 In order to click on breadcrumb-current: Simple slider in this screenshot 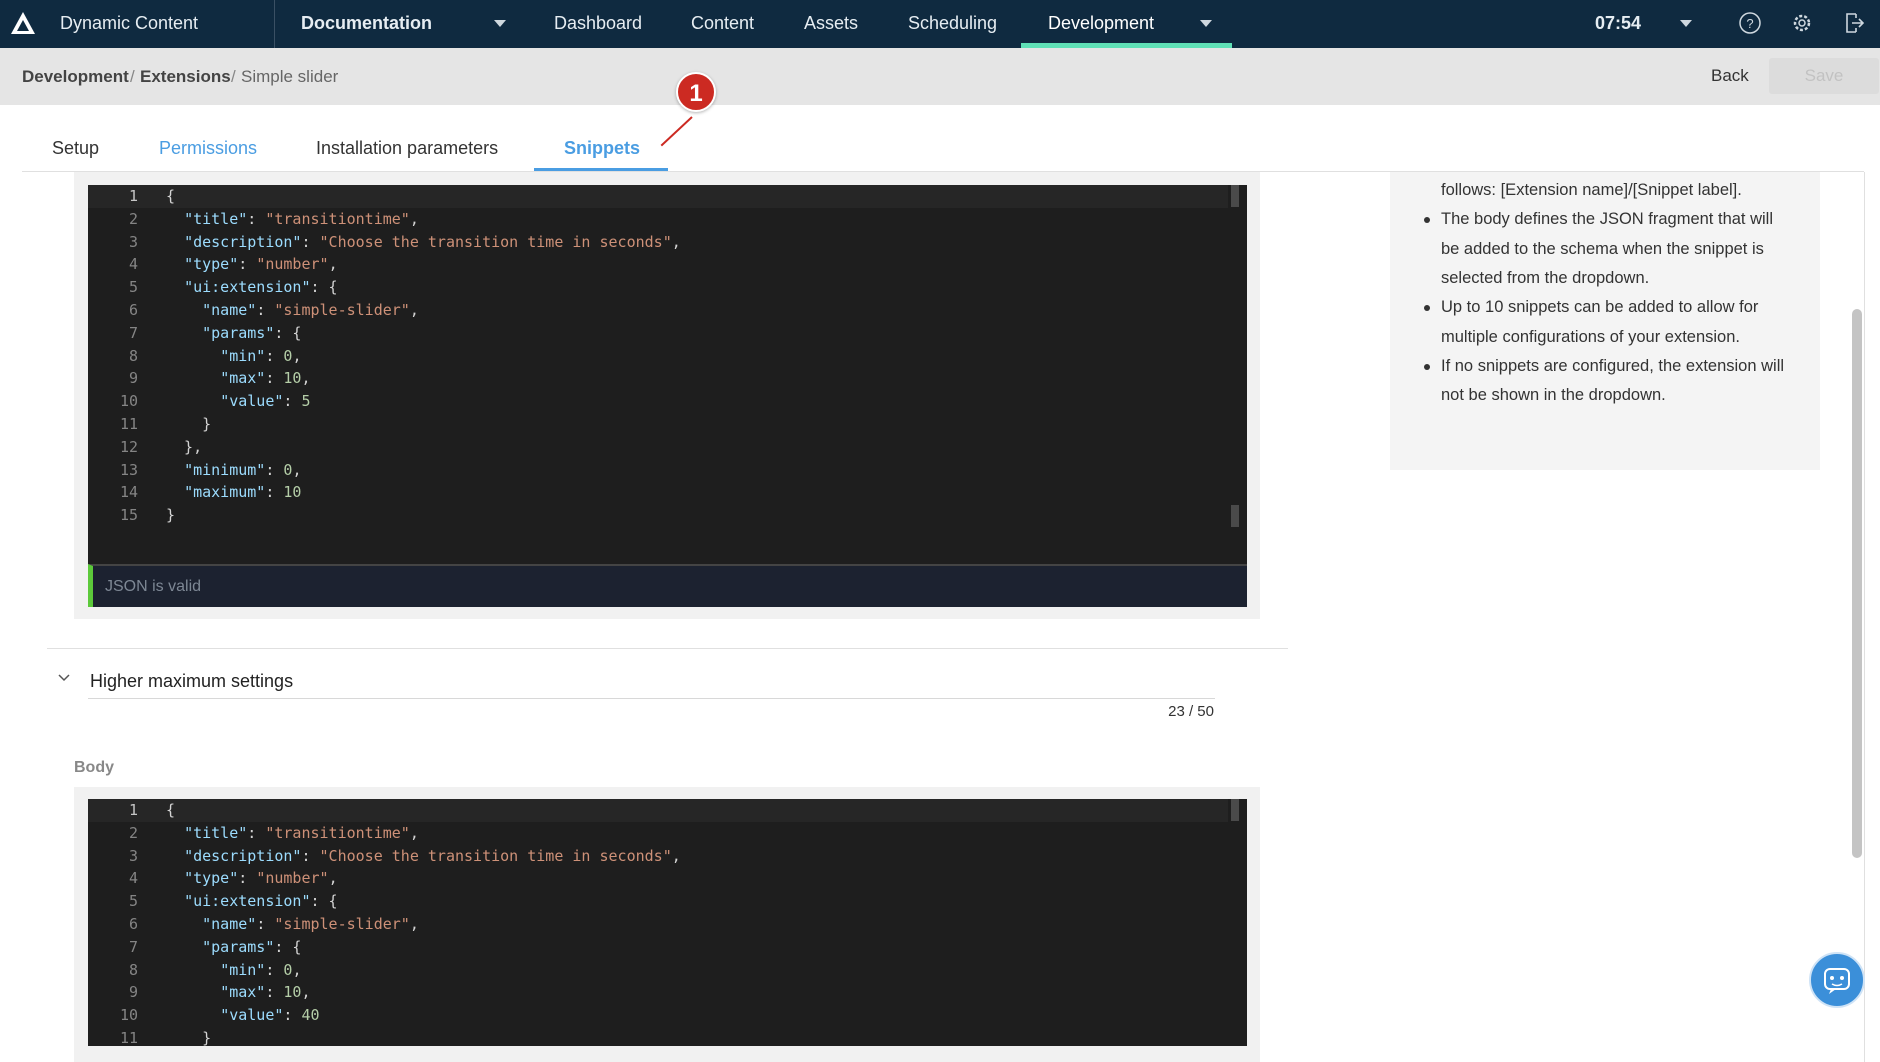, I will do `click(290, 76)`.